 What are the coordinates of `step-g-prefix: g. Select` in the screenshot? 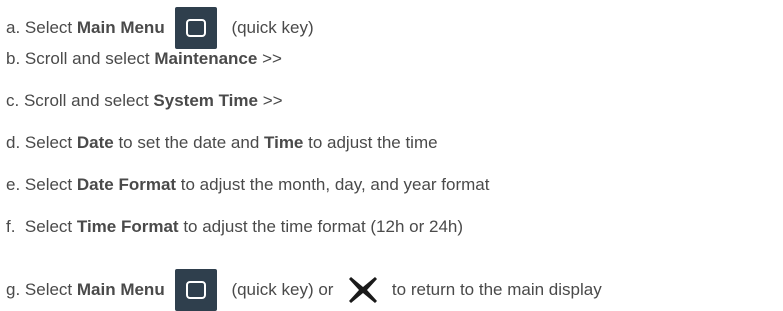 It's located at (41, 289).